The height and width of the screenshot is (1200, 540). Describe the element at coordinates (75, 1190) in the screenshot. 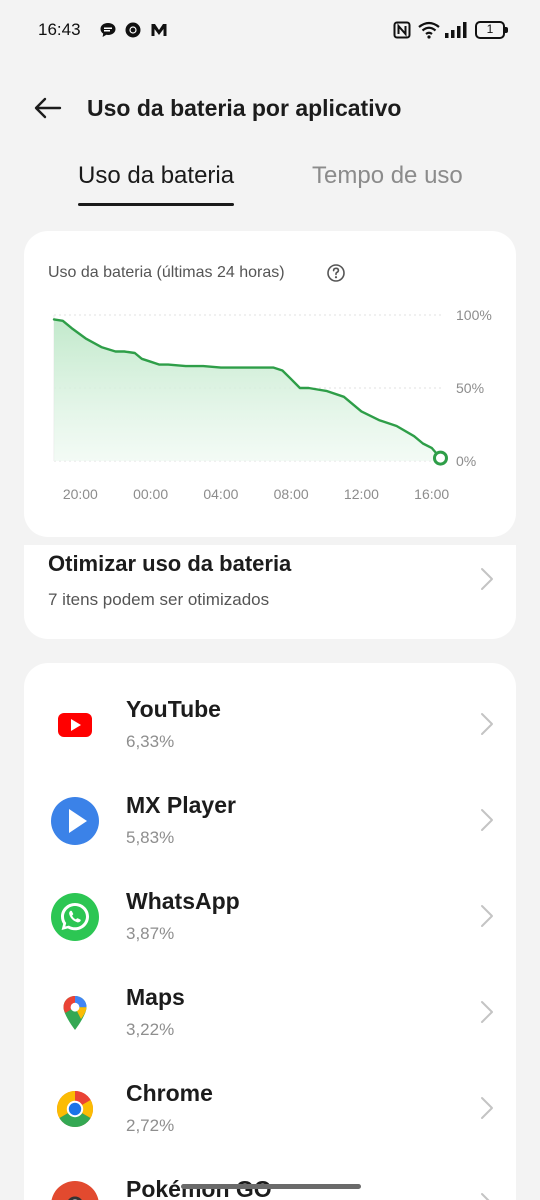

I see `pokemon-go-icon` at that location.